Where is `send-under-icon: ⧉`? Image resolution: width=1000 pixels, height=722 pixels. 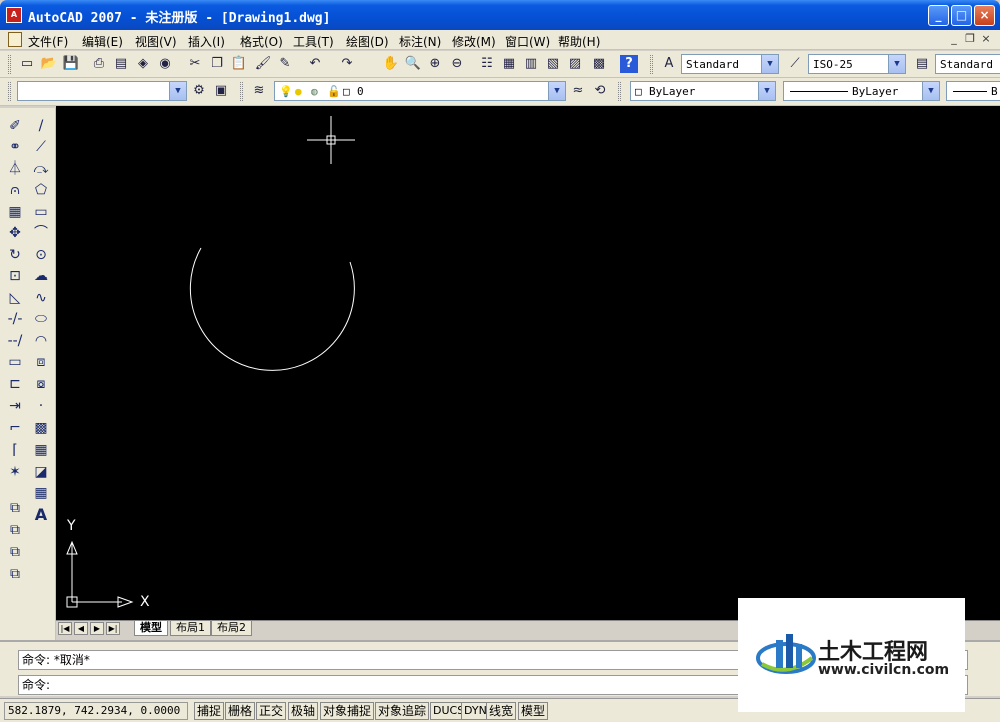 send-under-icon: ⧉ is located at coordinates (15, 552).